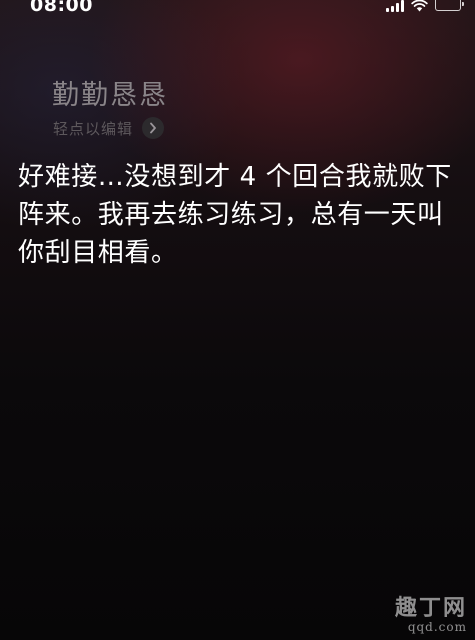 The image size is (475, 640). What do you see at coordinates (110, 92) in the screenshot?
I see `siri-query-text: 勤勤恳恳` at bounding box center [110, 92].